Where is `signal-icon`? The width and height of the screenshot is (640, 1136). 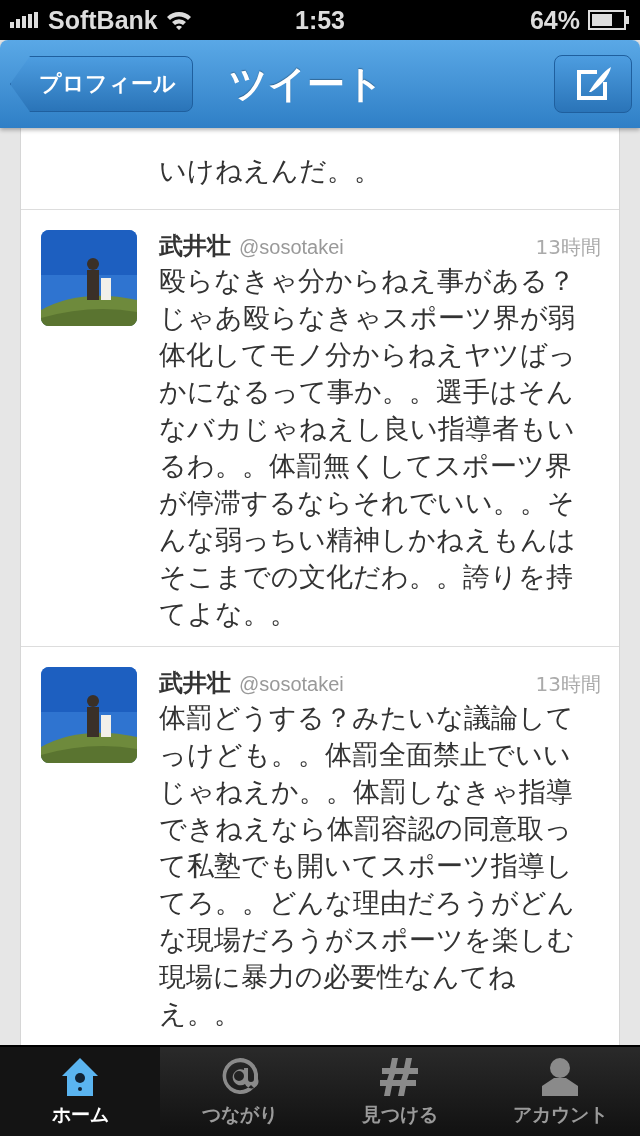
signal-icon is located at coordinates (25, 20).